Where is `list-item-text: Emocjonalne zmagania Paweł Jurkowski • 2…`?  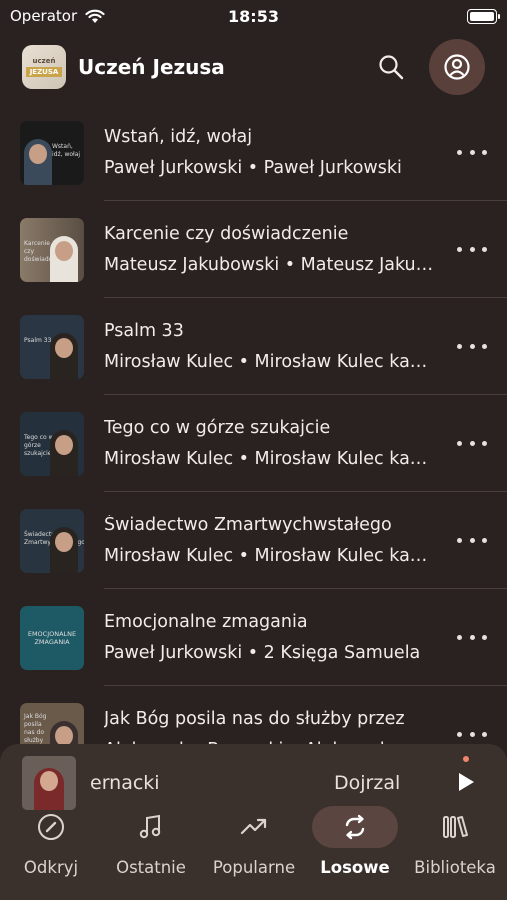
list-item-text: Emocjonalne zmagania Paweł Jurkowski • 2… is located at coordinates (305, 637).